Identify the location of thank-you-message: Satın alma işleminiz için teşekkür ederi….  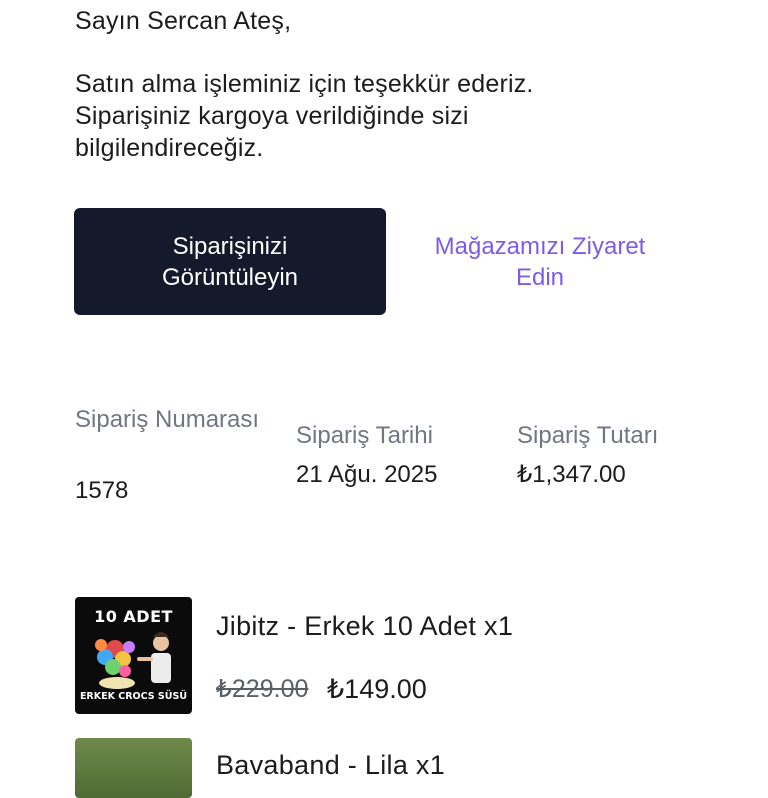
(335, 116).